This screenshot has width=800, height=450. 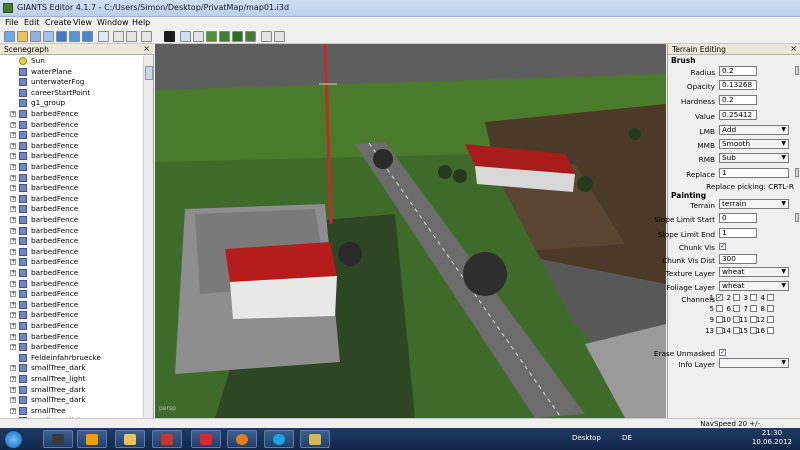 I want to click on menu-edit: Edit, so click(x=32, y=22).